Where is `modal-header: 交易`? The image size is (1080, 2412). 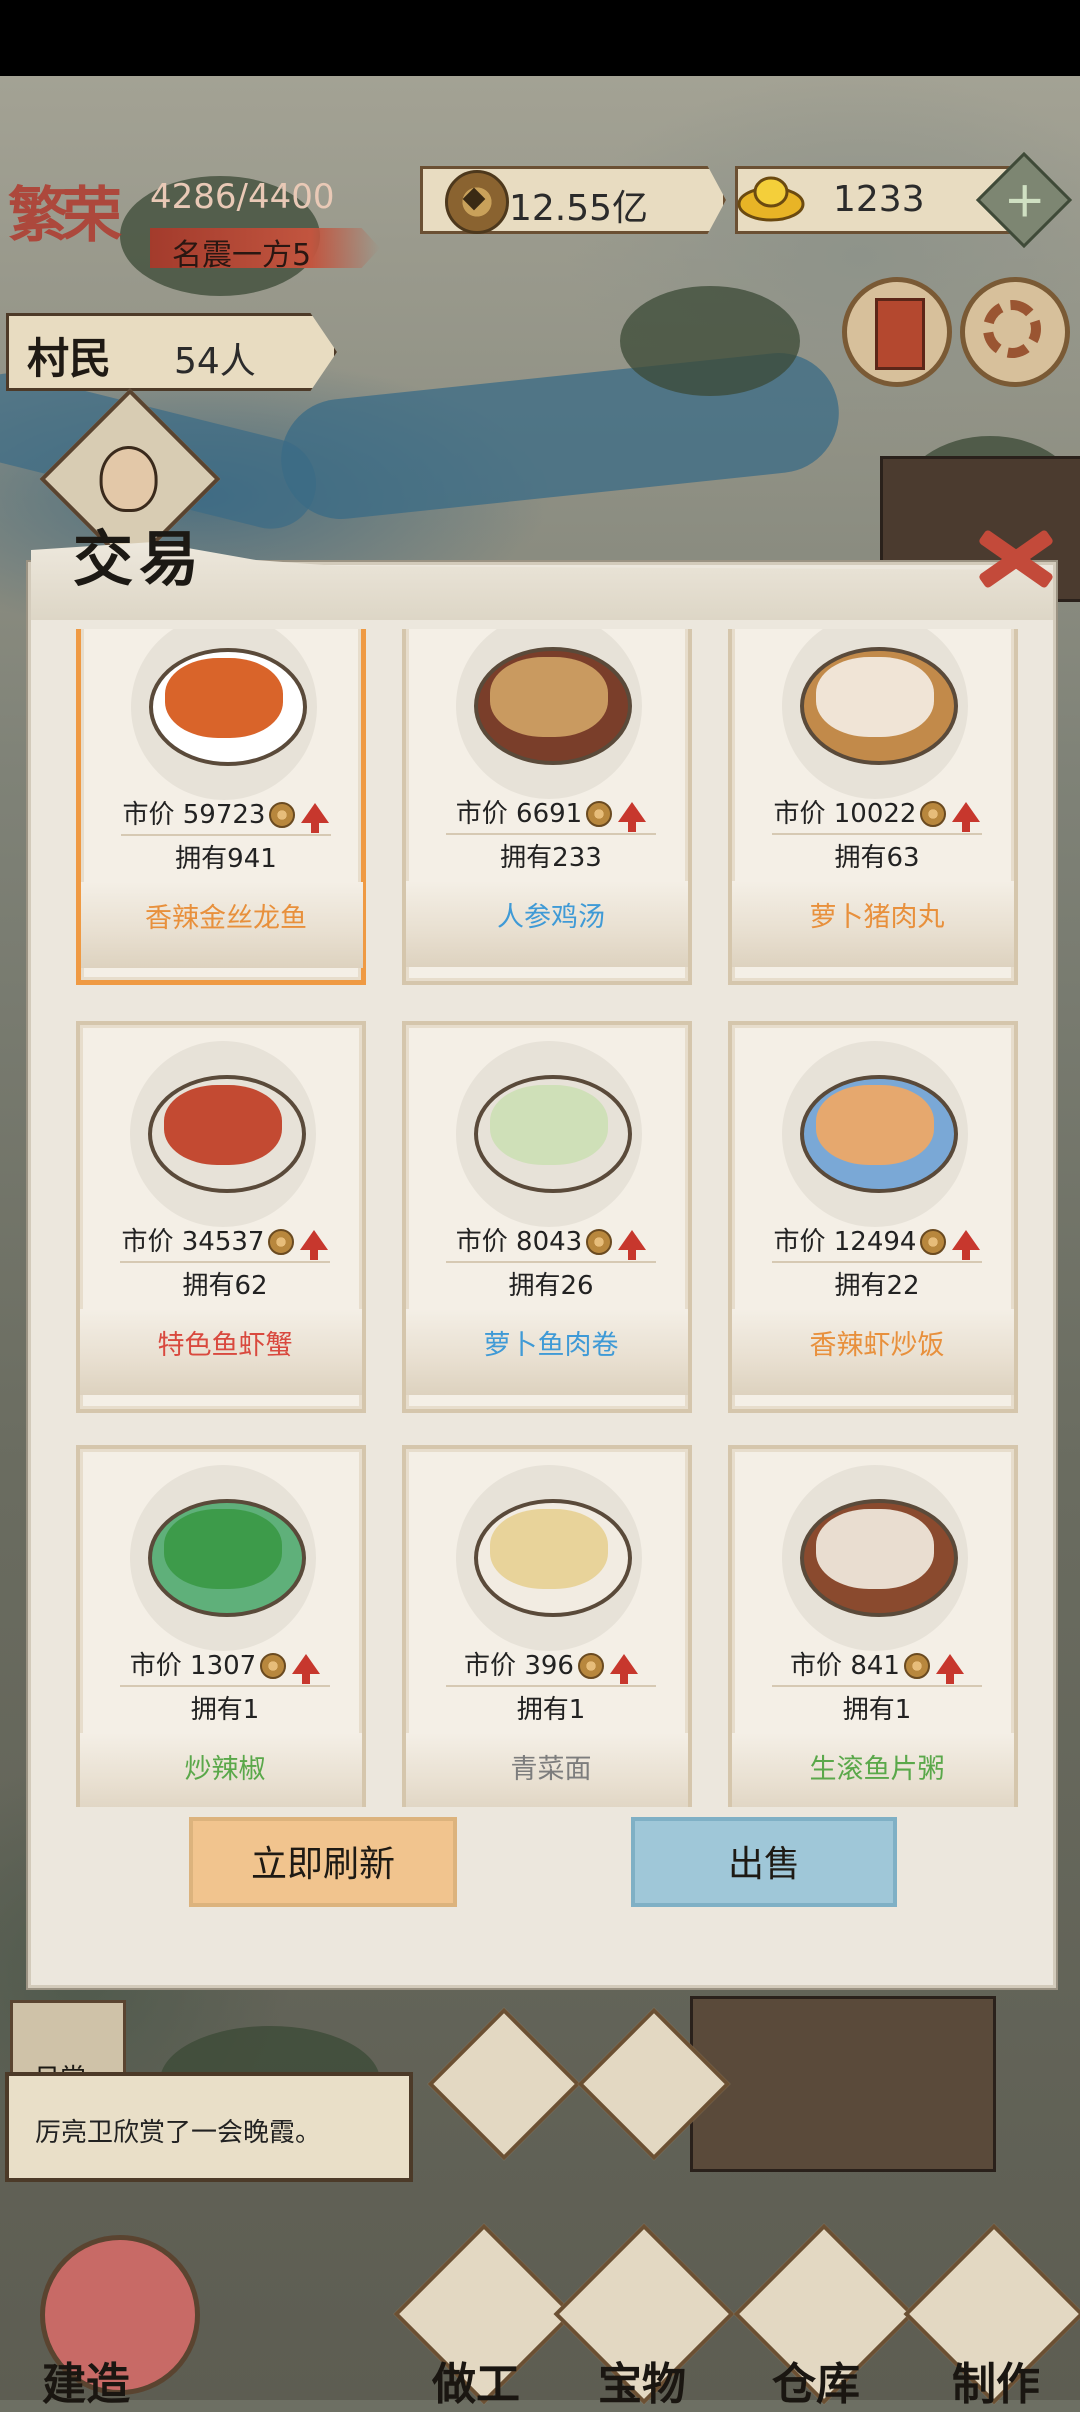
modal-header: 交易 is located at coordinates (542, 572).